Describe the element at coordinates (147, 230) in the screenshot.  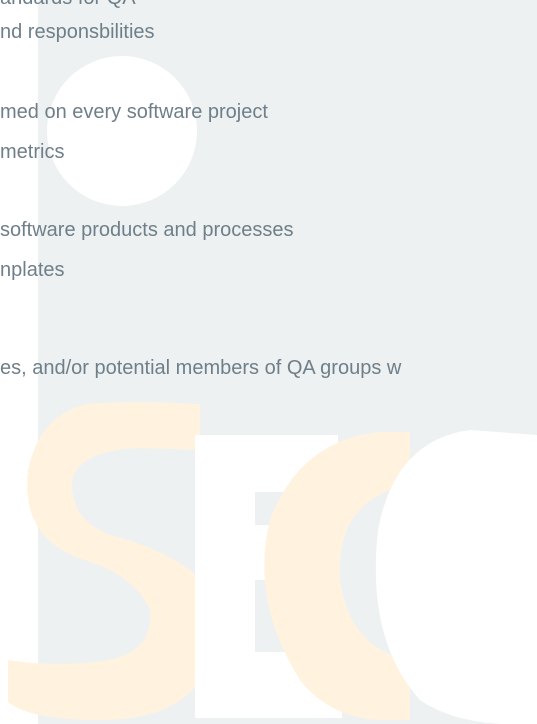
I see `text-line-5: software products and processes` at that location.